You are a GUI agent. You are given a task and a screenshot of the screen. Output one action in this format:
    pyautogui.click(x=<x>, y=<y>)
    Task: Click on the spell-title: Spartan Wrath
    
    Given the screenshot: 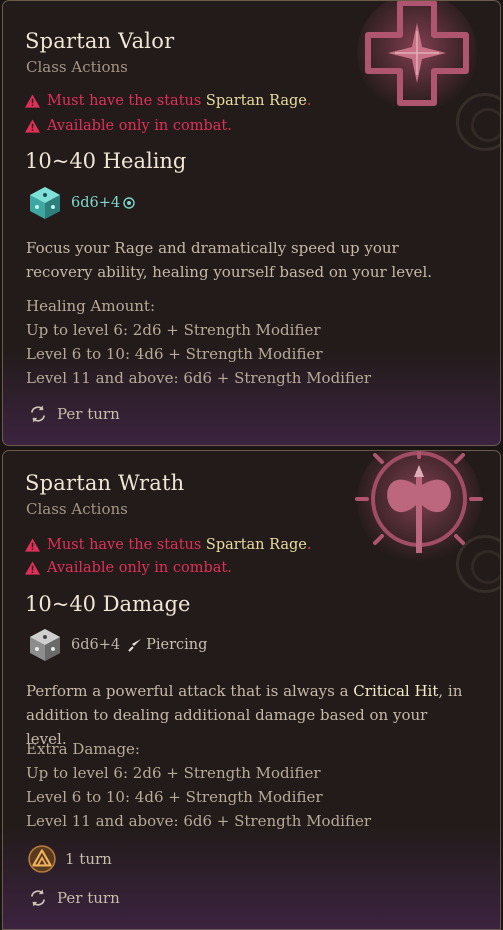 What is the action you would take?
    pyautogui.click(x=105, y=483)
    